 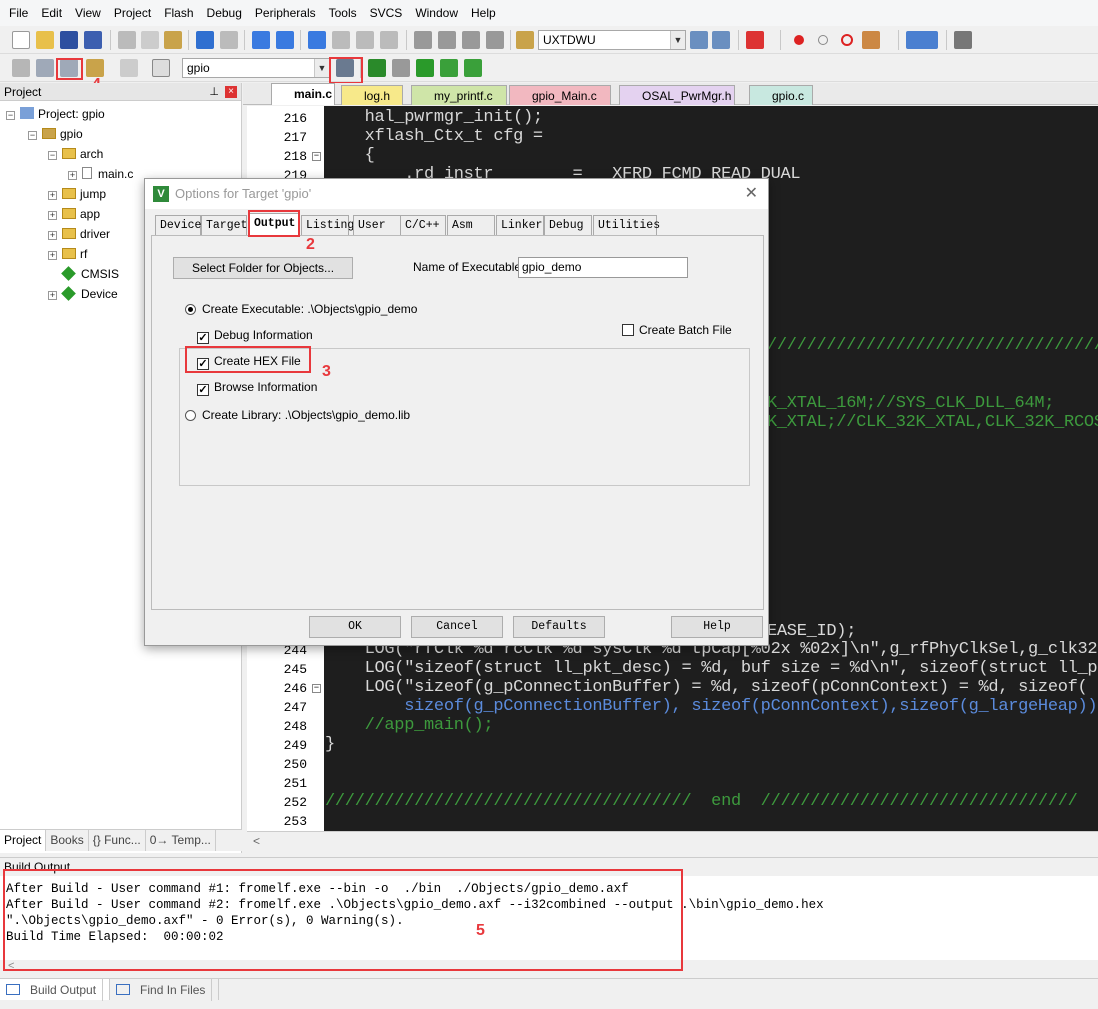 I want to click on menu-help: Help, so click(x=485, y=13).